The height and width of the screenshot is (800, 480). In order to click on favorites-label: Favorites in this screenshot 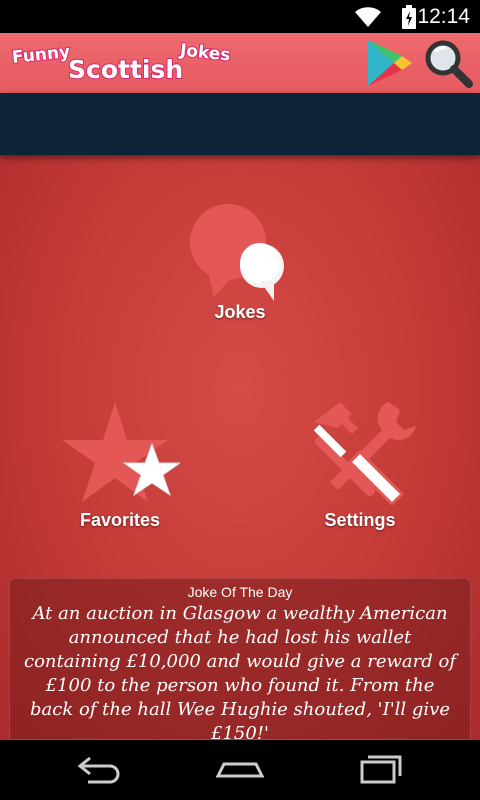, I will do `click(120, 520)`.